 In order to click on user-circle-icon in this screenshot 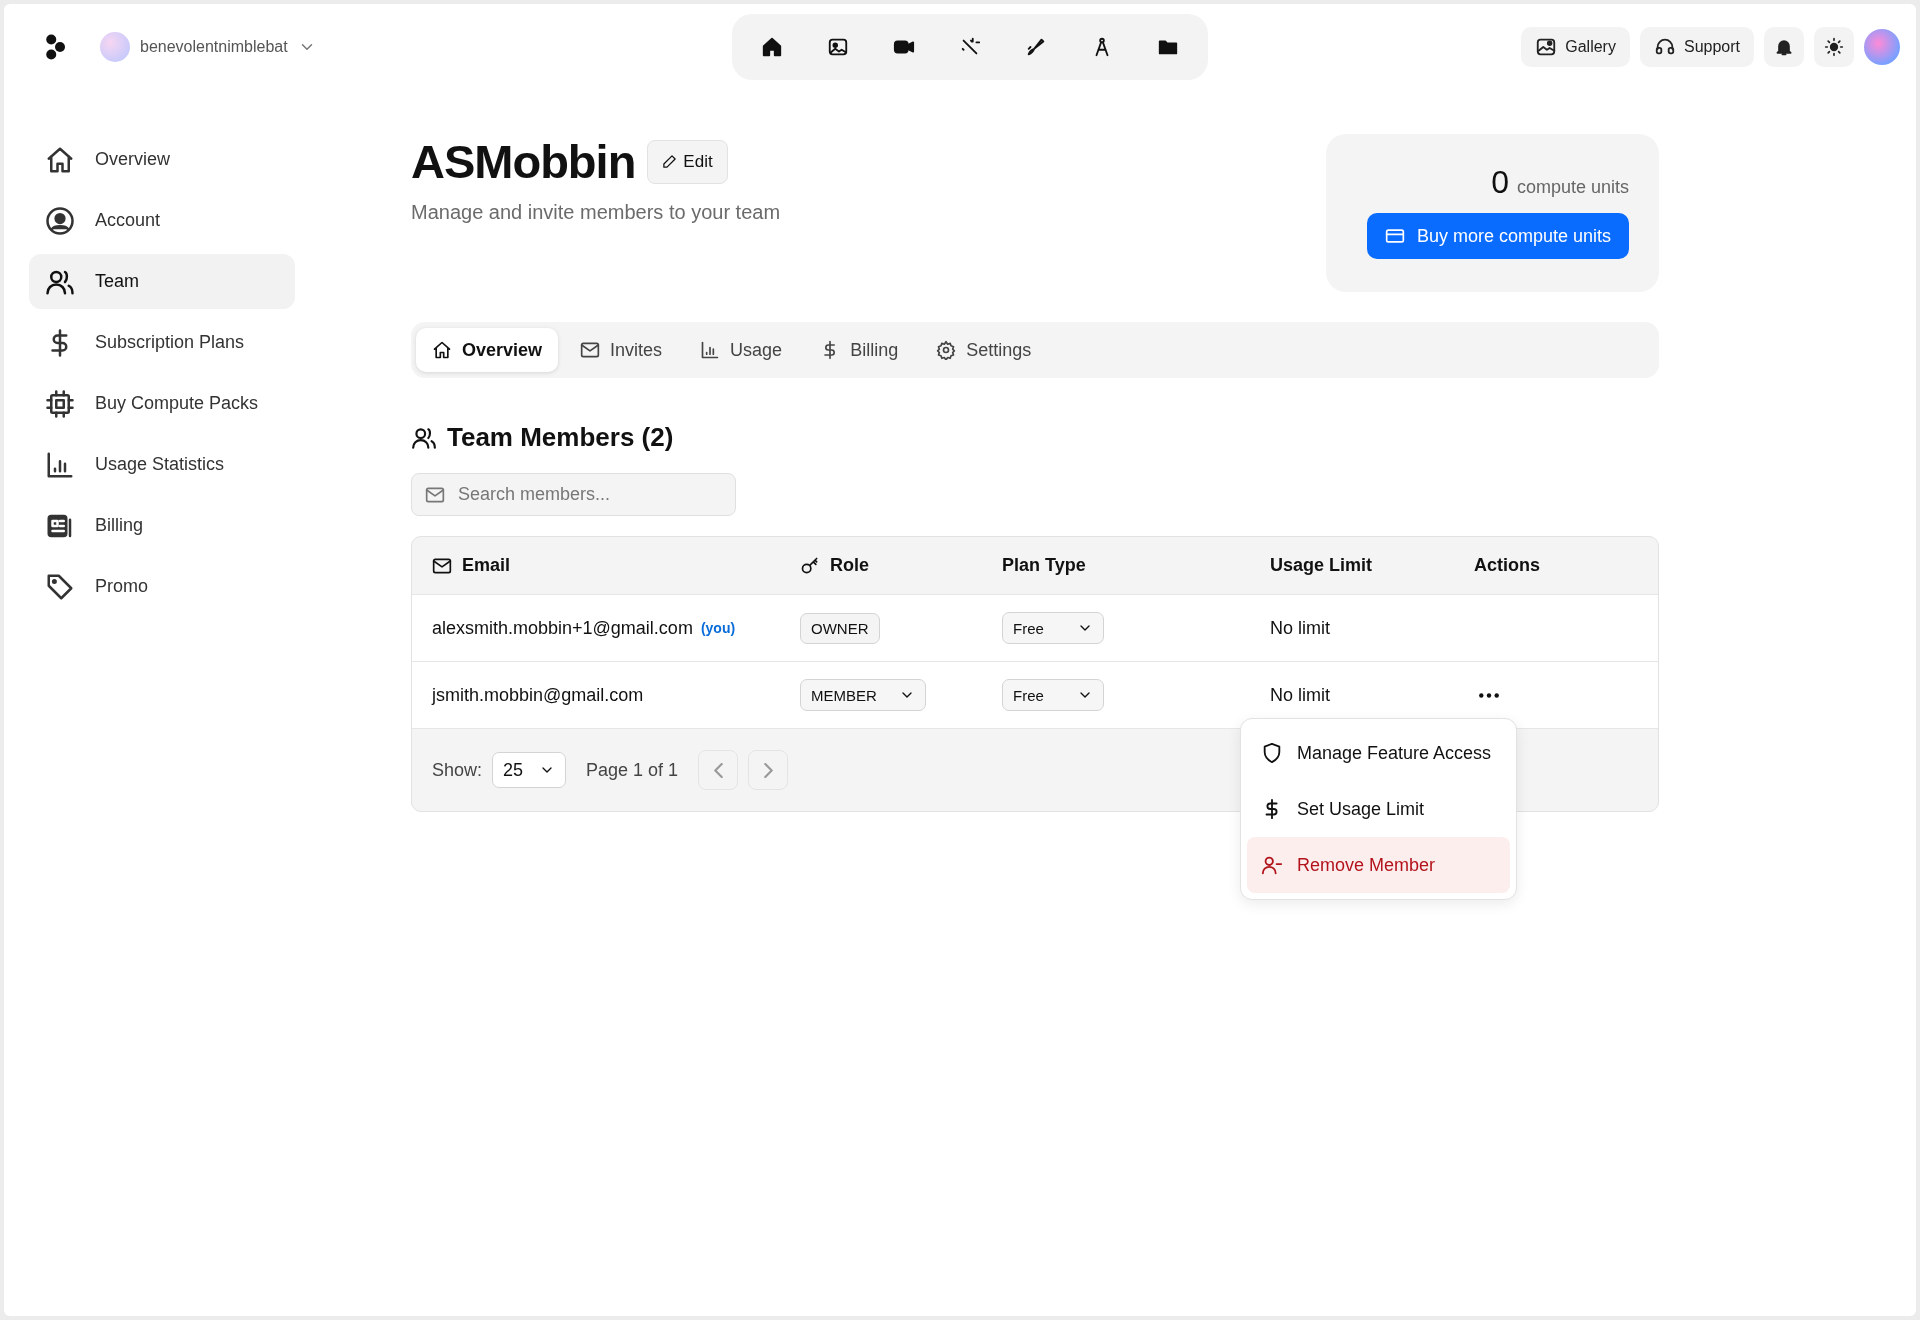, I will do `click(60, 220)`.